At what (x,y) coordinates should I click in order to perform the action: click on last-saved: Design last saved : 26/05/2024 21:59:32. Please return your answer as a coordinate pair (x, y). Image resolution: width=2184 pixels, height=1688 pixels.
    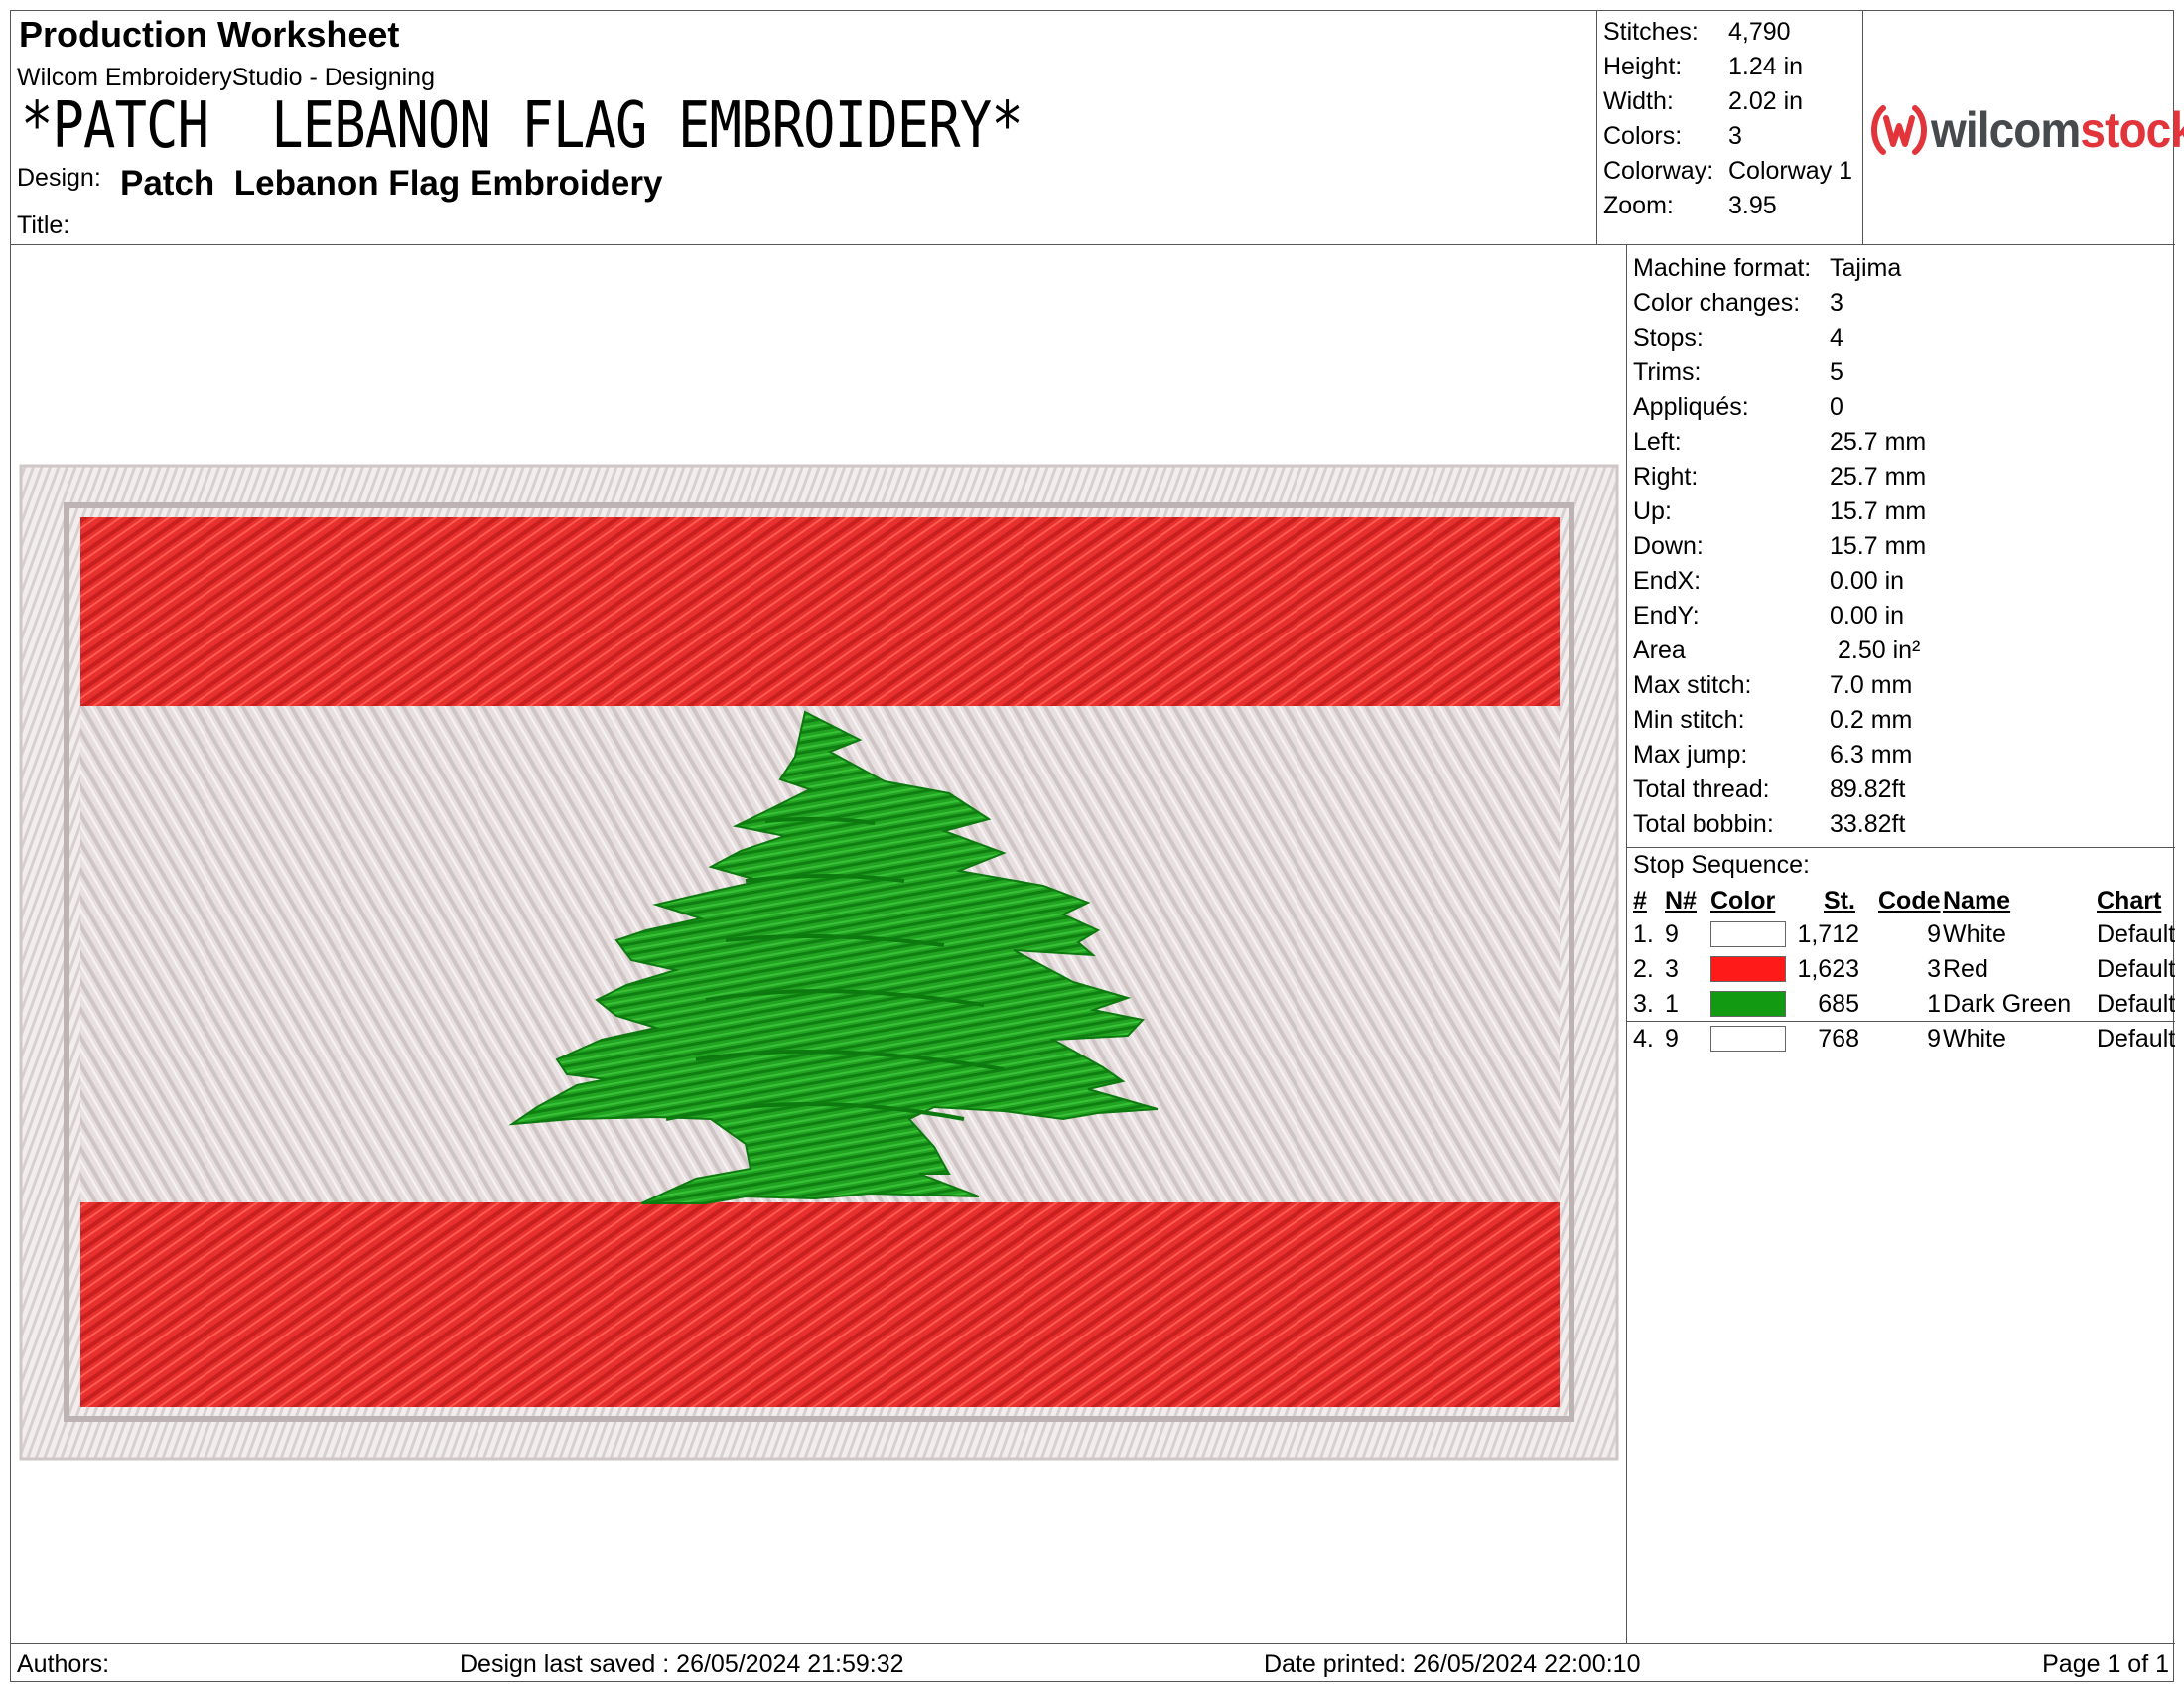
    Looking at the image, I should click on (682, 1664).